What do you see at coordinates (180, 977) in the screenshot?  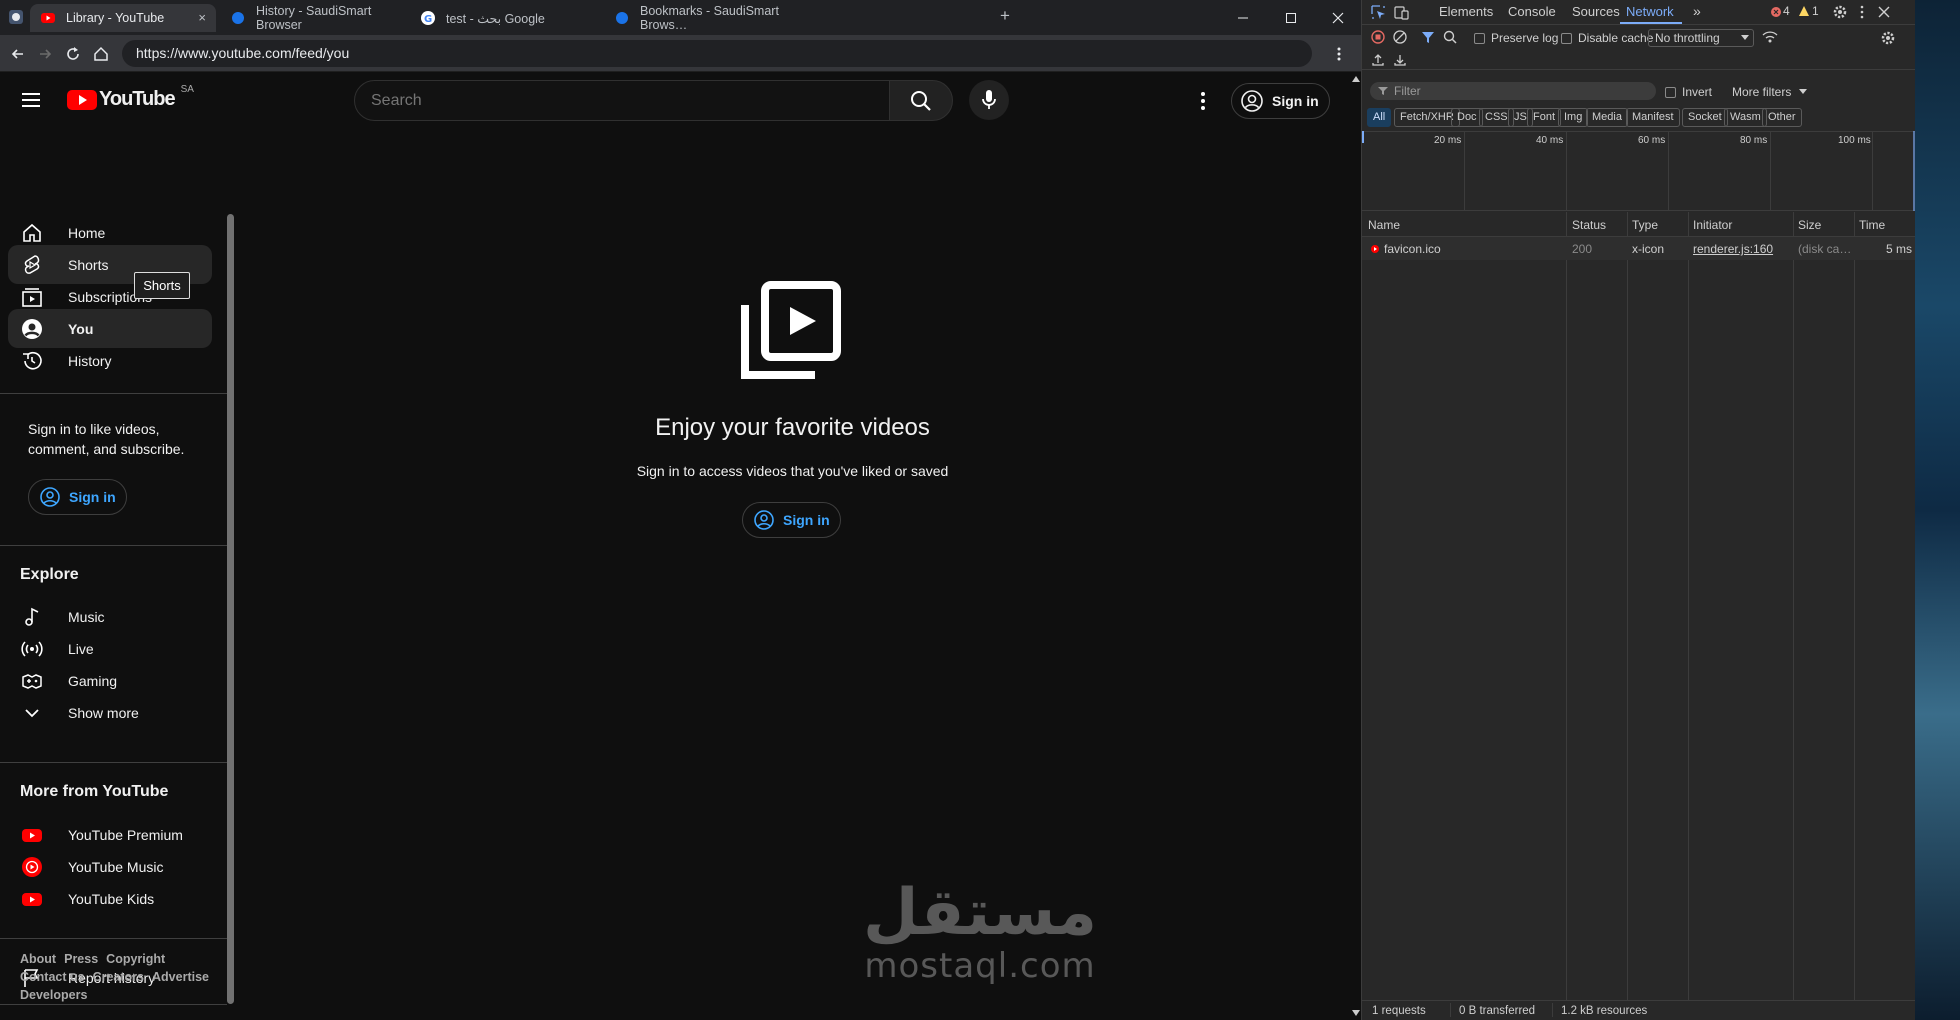 I see `footer-link: Advertise` at bounding box center [180, 977].